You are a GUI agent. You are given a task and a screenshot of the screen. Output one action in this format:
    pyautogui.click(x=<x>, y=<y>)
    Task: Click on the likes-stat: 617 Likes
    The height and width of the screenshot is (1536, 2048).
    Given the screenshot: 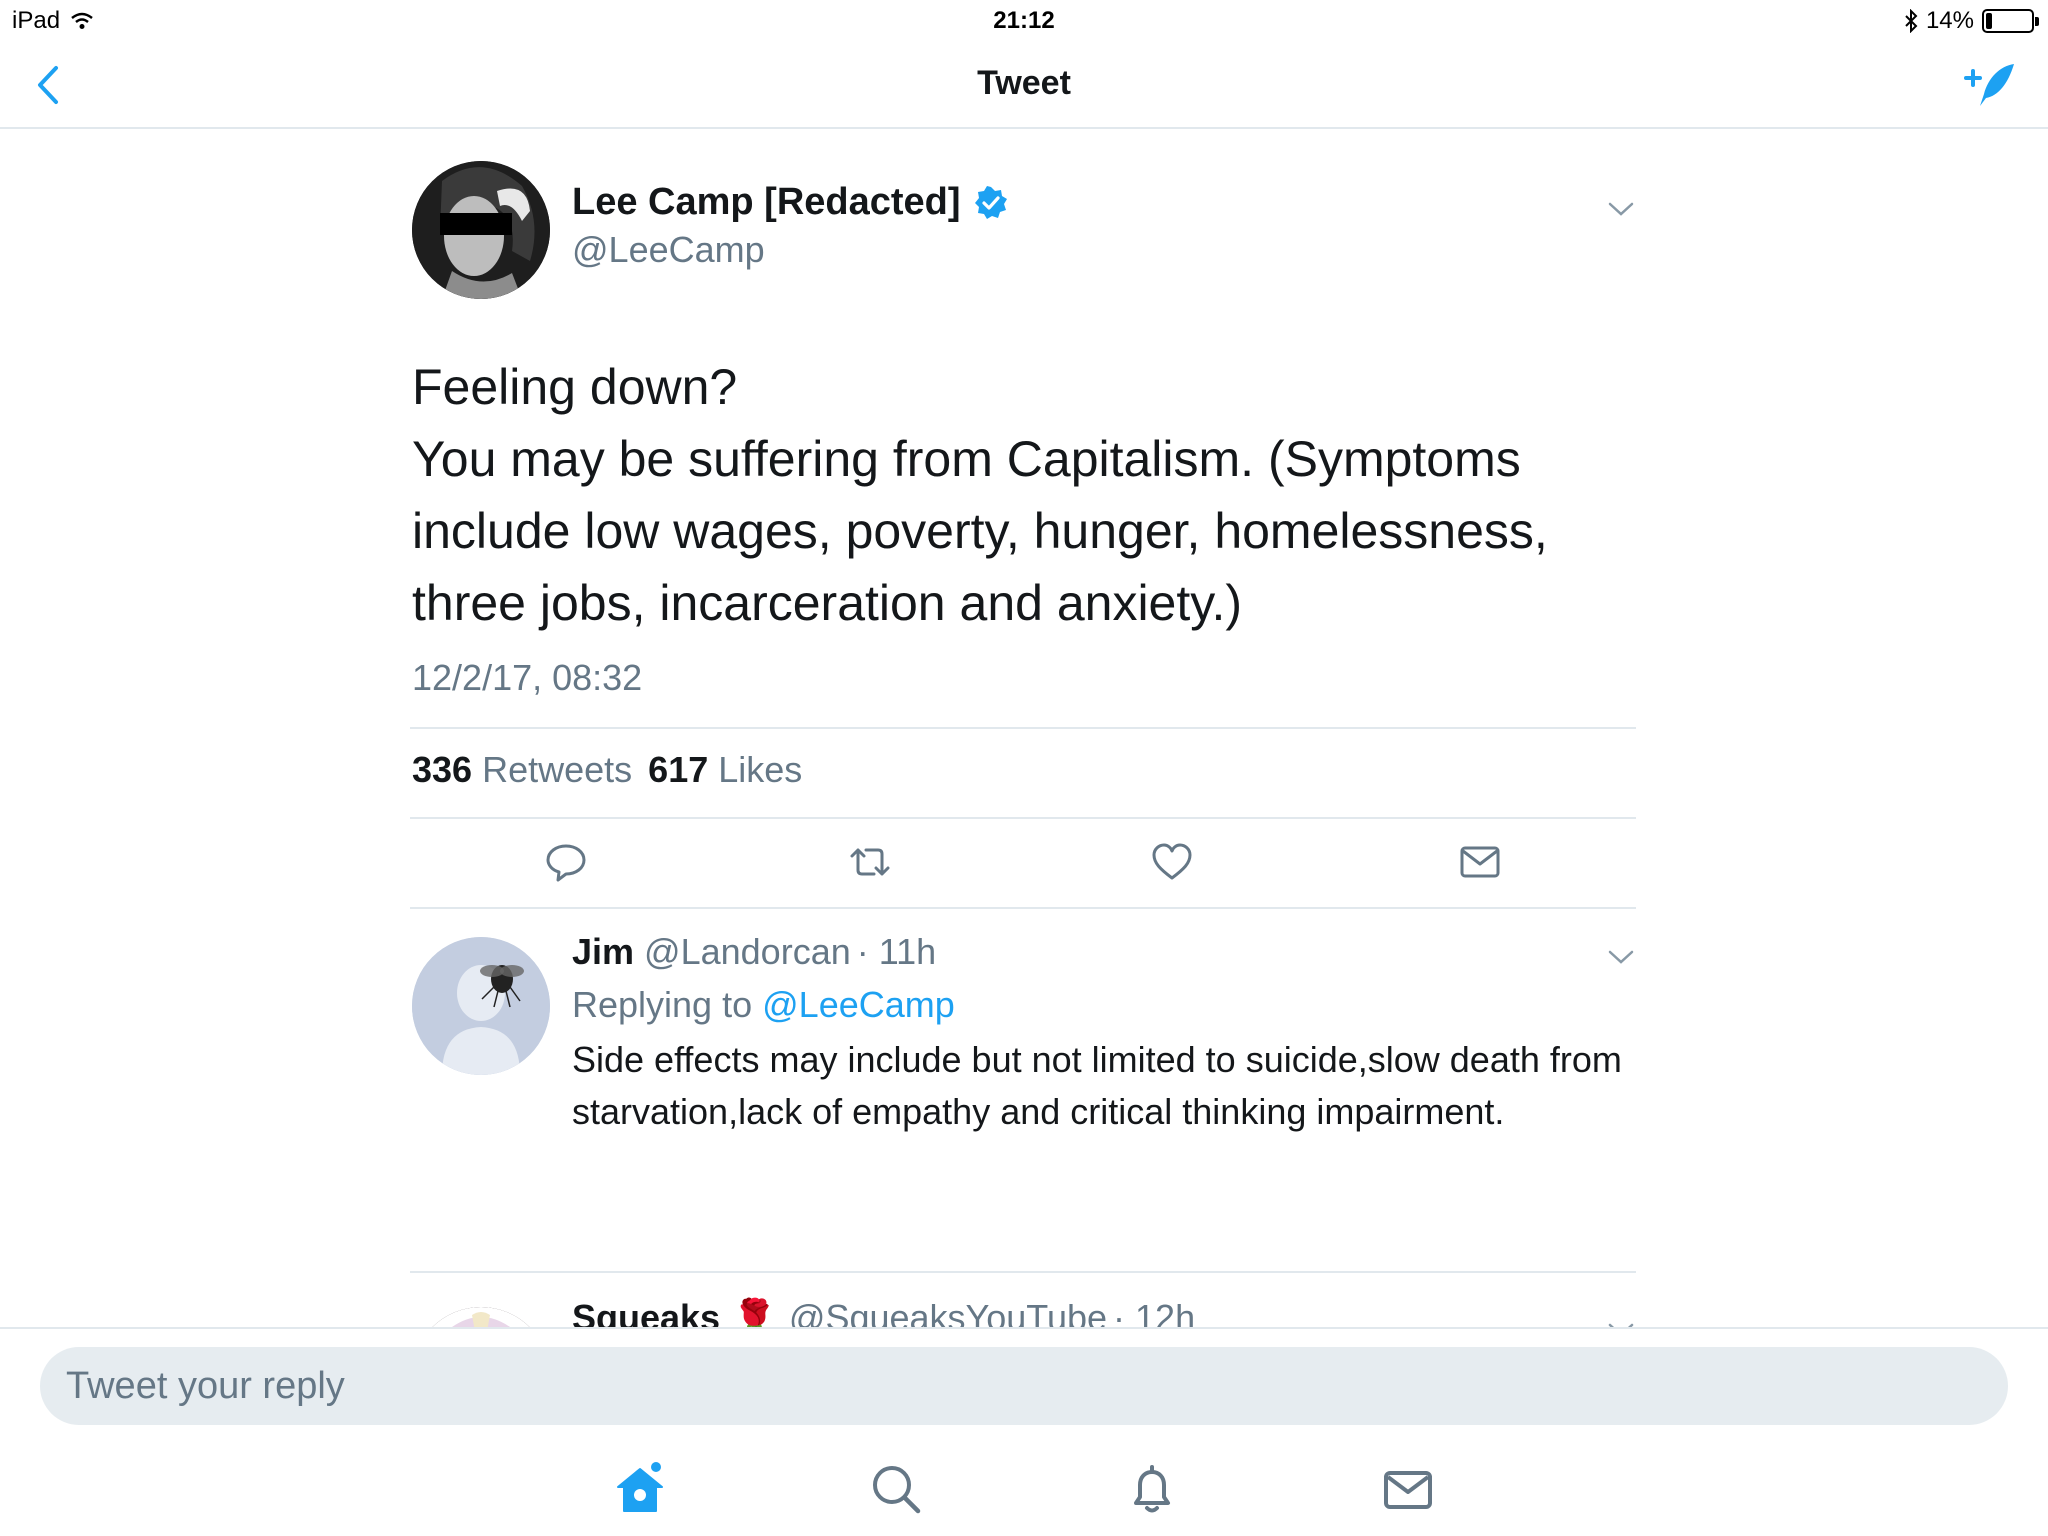 What is the action you would take?
    pyautogui.click(x=726, y=770)
    